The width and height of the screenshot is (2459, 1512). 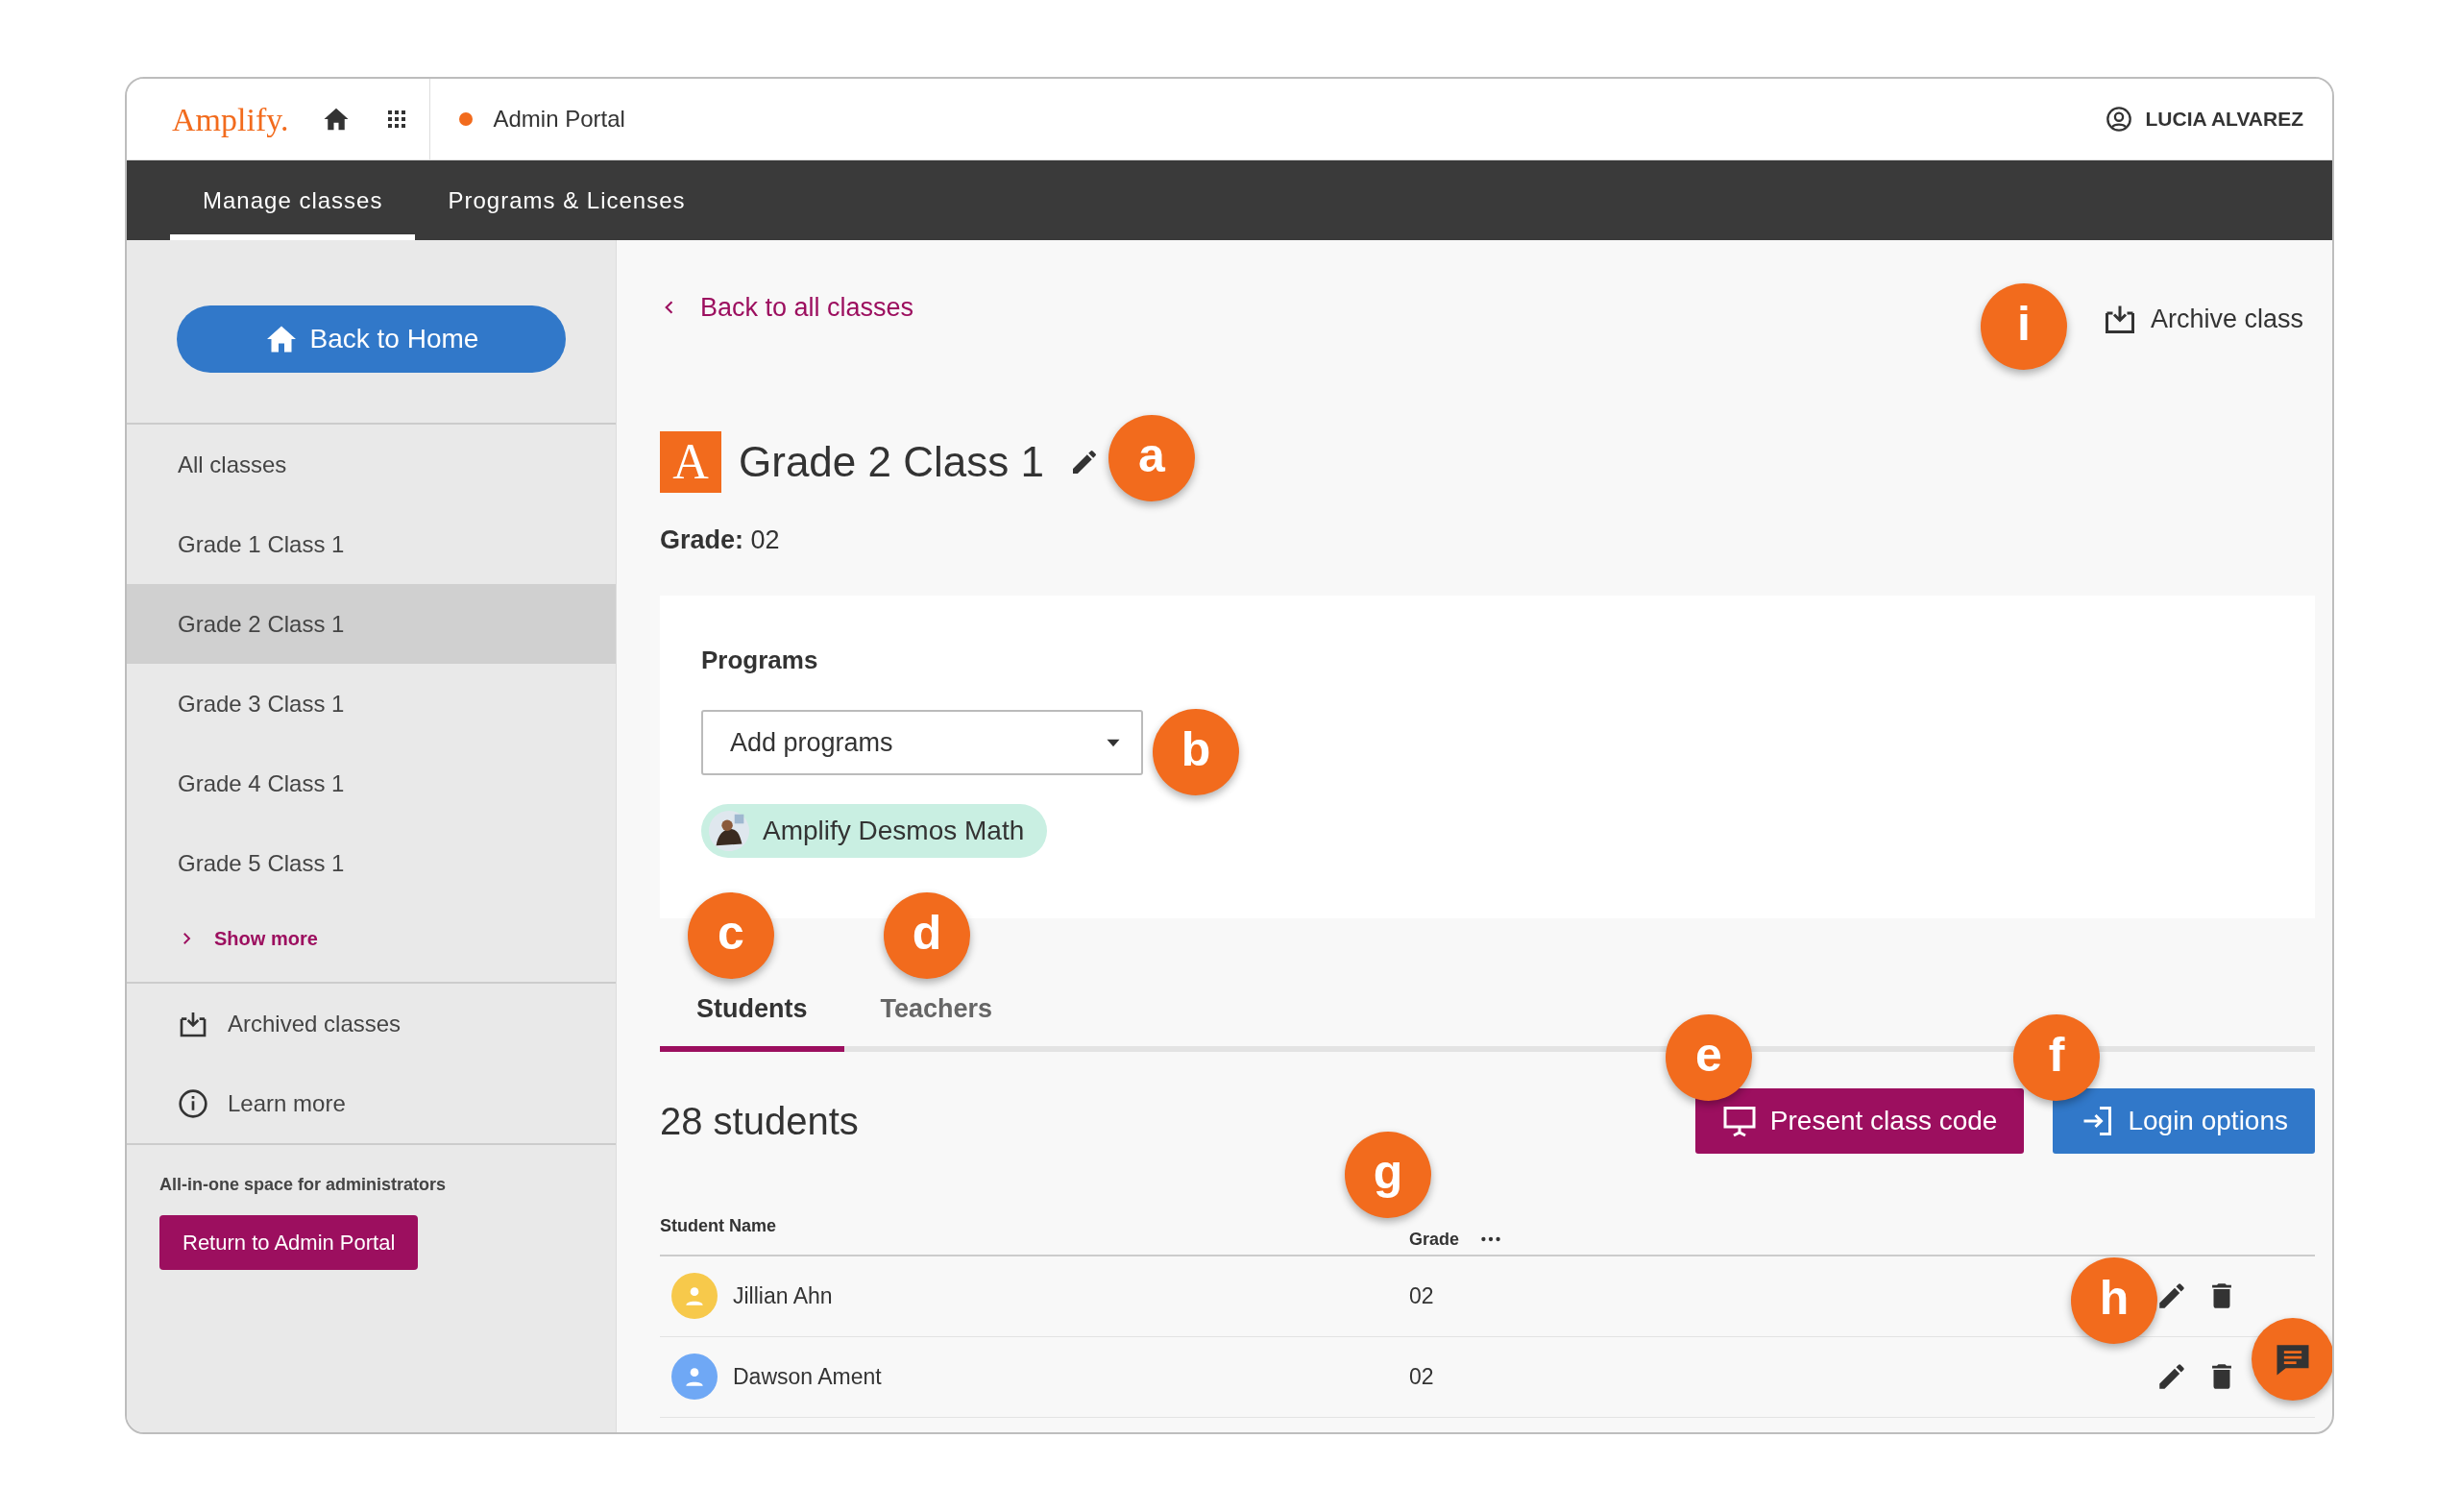 I want to click on callout-marker: e, so click(x=1709, y=1057).